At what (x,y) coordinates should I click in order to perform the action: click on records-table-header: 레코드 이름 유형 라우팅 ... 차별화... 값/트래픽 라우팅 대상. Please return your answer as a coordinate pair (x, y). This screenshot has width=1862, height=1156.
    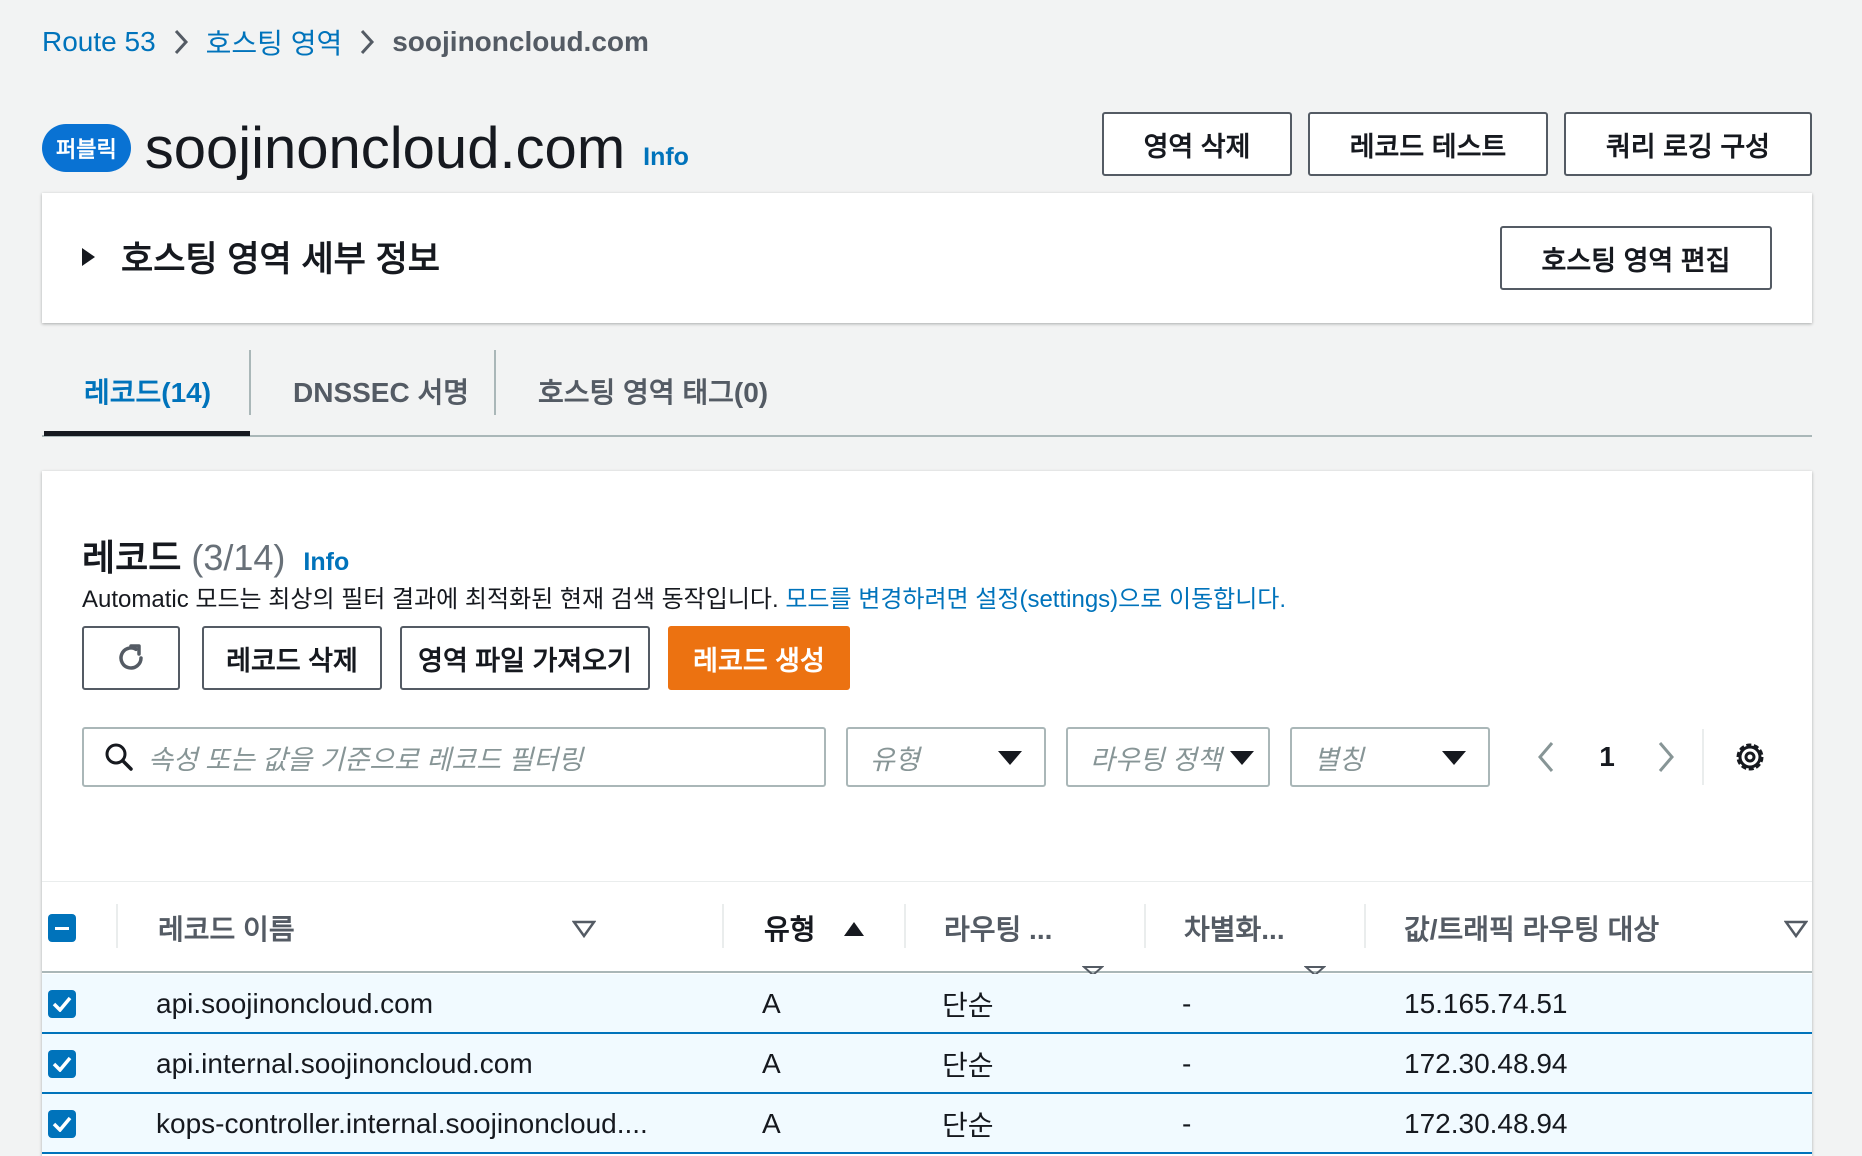
    Looking at the image, I should click on (927, 929).